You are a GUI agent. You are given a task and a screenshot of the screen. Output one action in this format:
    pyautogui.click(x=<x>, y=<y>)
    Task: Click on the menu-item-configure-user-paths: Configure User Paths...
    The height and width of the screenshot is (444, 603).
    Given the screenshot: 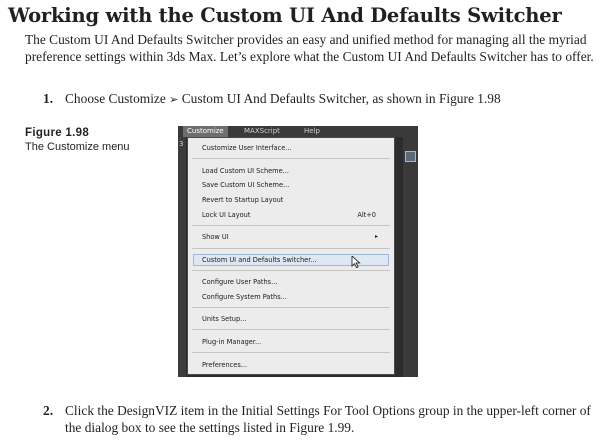 What is the action you would take?
    pyautogui.click(x=292, y=282)
    